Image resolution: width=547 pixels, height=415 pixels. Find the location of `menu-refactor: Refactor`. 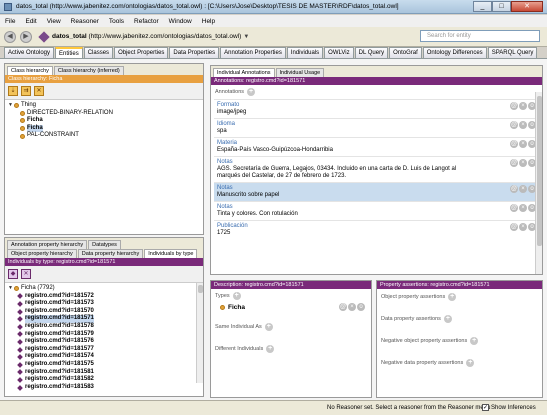

menu-refactor: Refactor is located at coordinates (146, 21).